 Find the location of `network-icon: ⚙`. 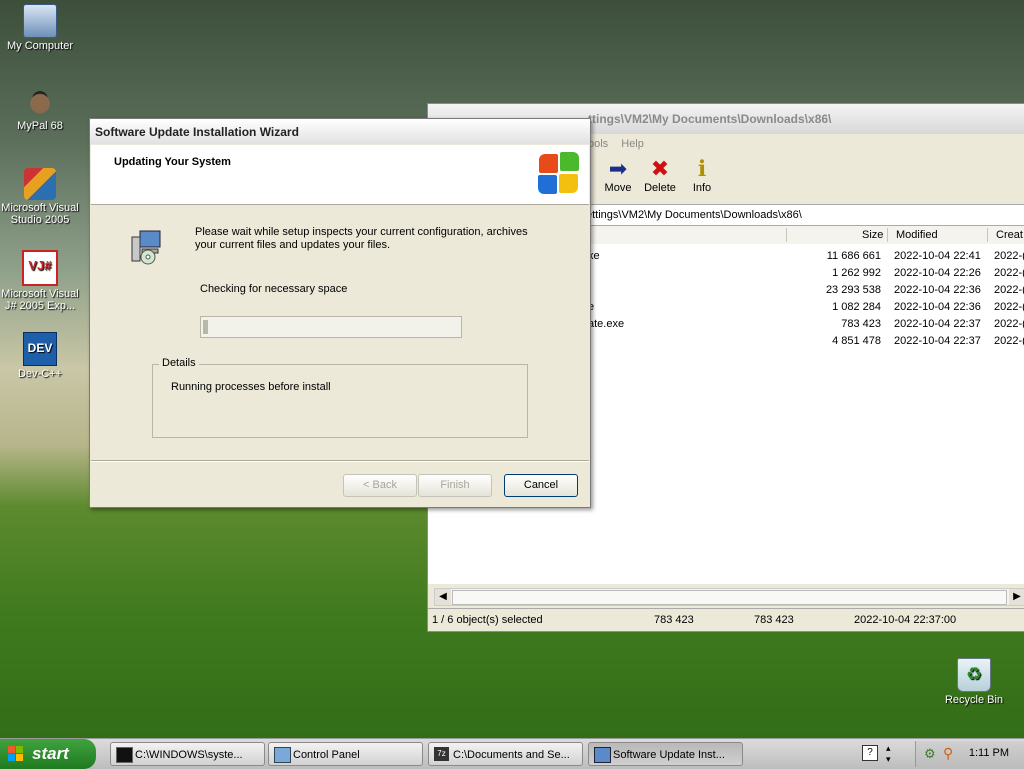

network-icon: ⚙ is located at coordinates (930, 754).